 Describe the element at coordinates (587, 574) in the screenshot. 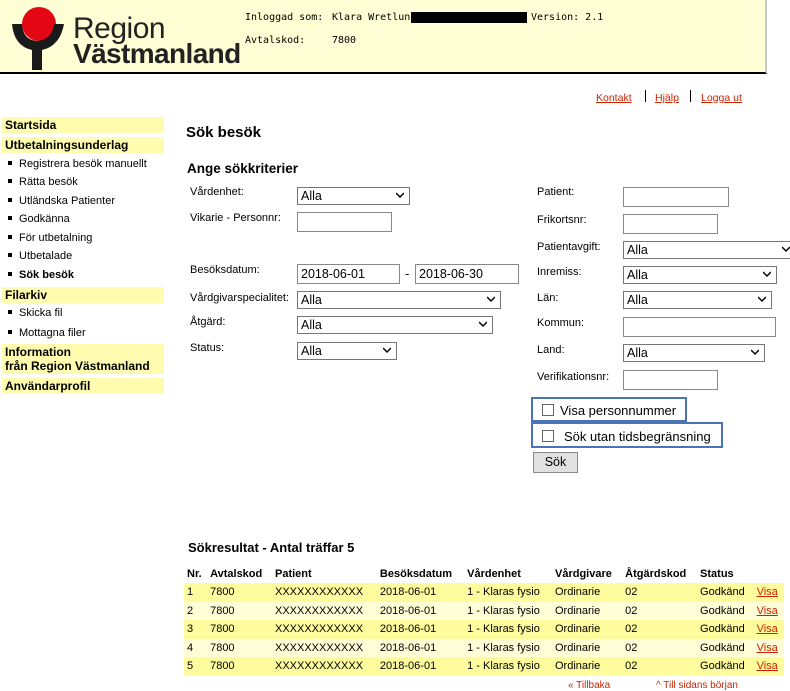

I see `col-provider: Vårdgivare` at that location.